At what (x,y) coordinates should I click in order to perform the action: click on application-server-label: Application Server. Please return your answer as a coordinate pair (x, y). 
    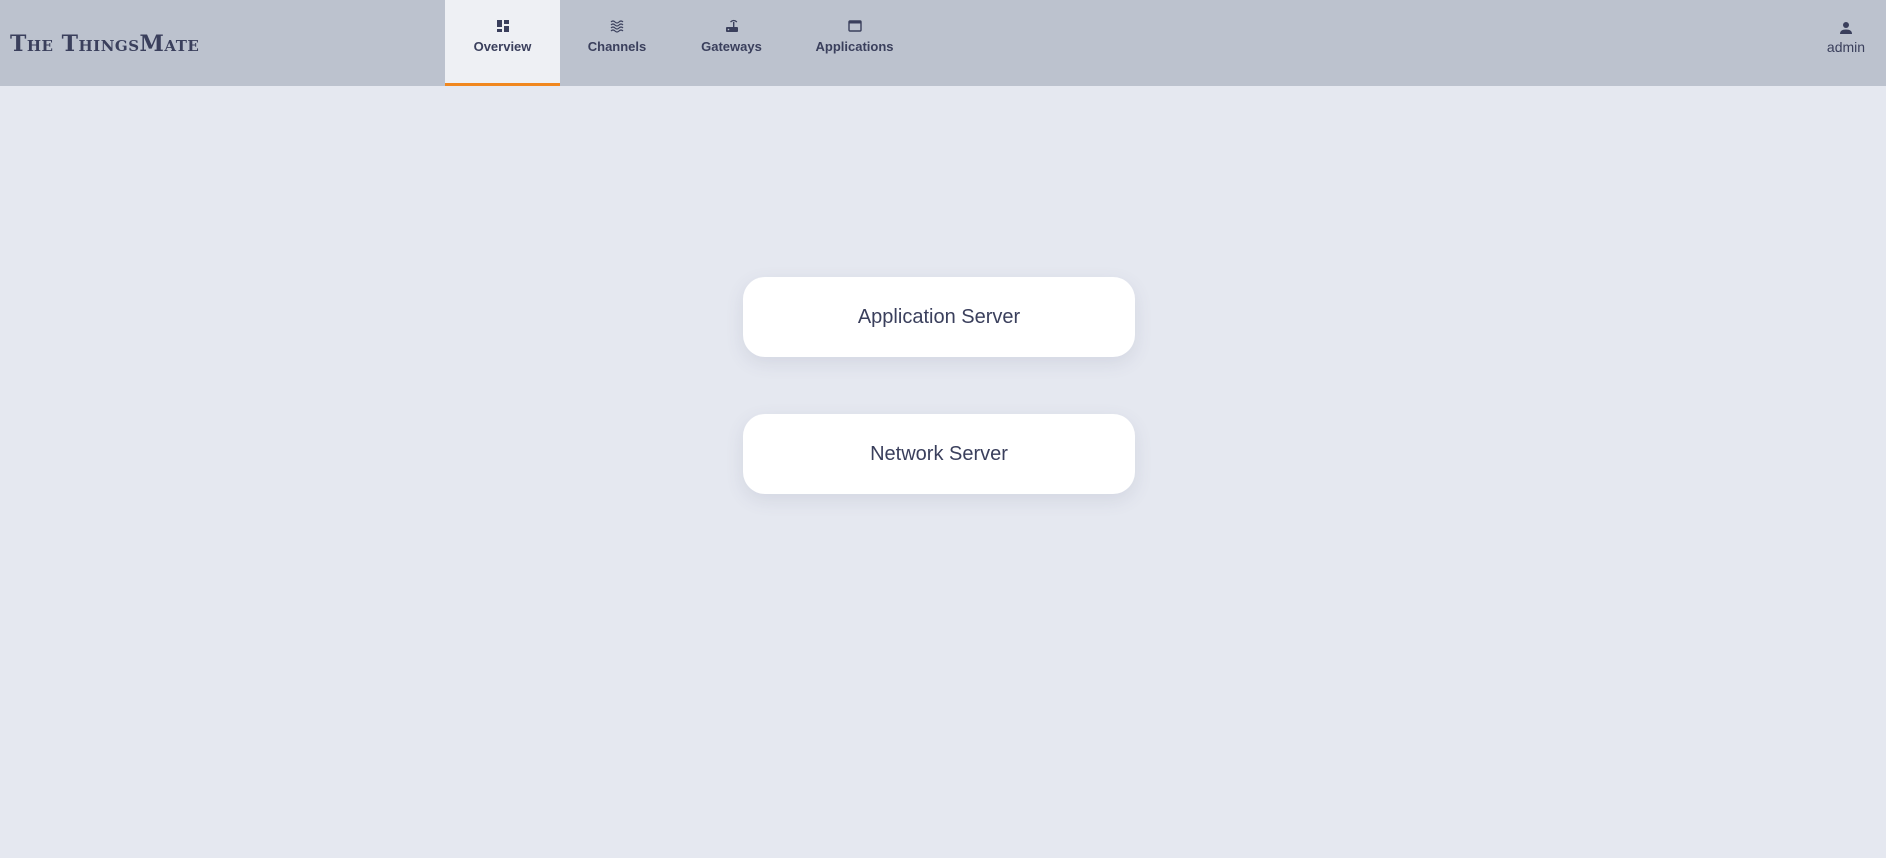
    Looking at the image, I should click on (939, 316).